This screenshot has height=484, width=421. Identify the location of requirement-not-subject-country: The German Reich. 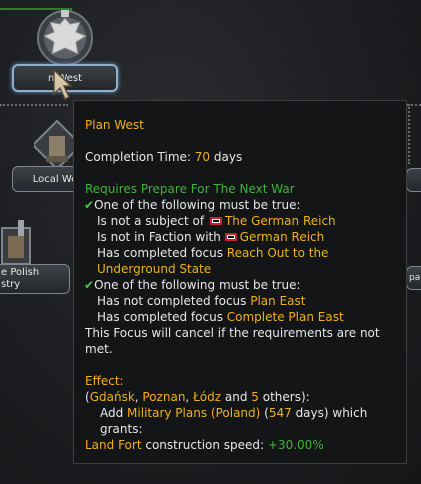
(280, 221).